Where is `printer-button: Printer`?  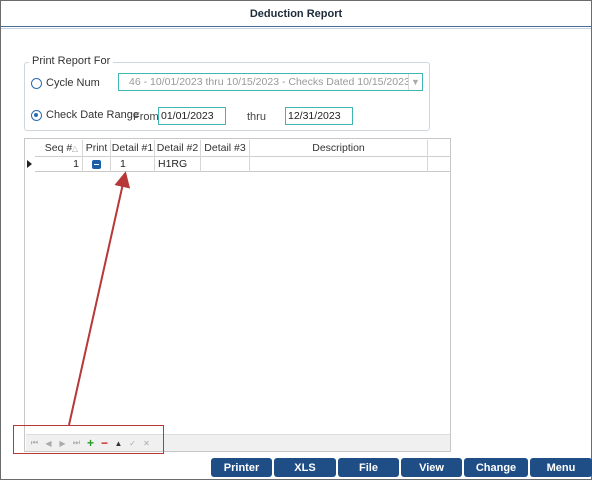 printer-button: Printer is located at coordinates (241, 467).